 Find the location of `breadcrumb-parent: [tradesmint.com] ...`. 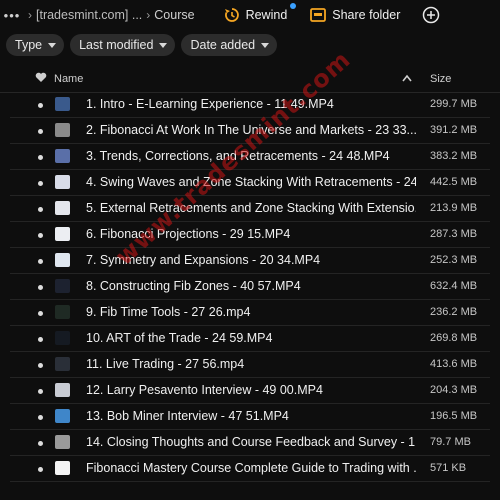

breadcrumb-parent: [tradesmint.com] ... is located at coordinates (89, 15).